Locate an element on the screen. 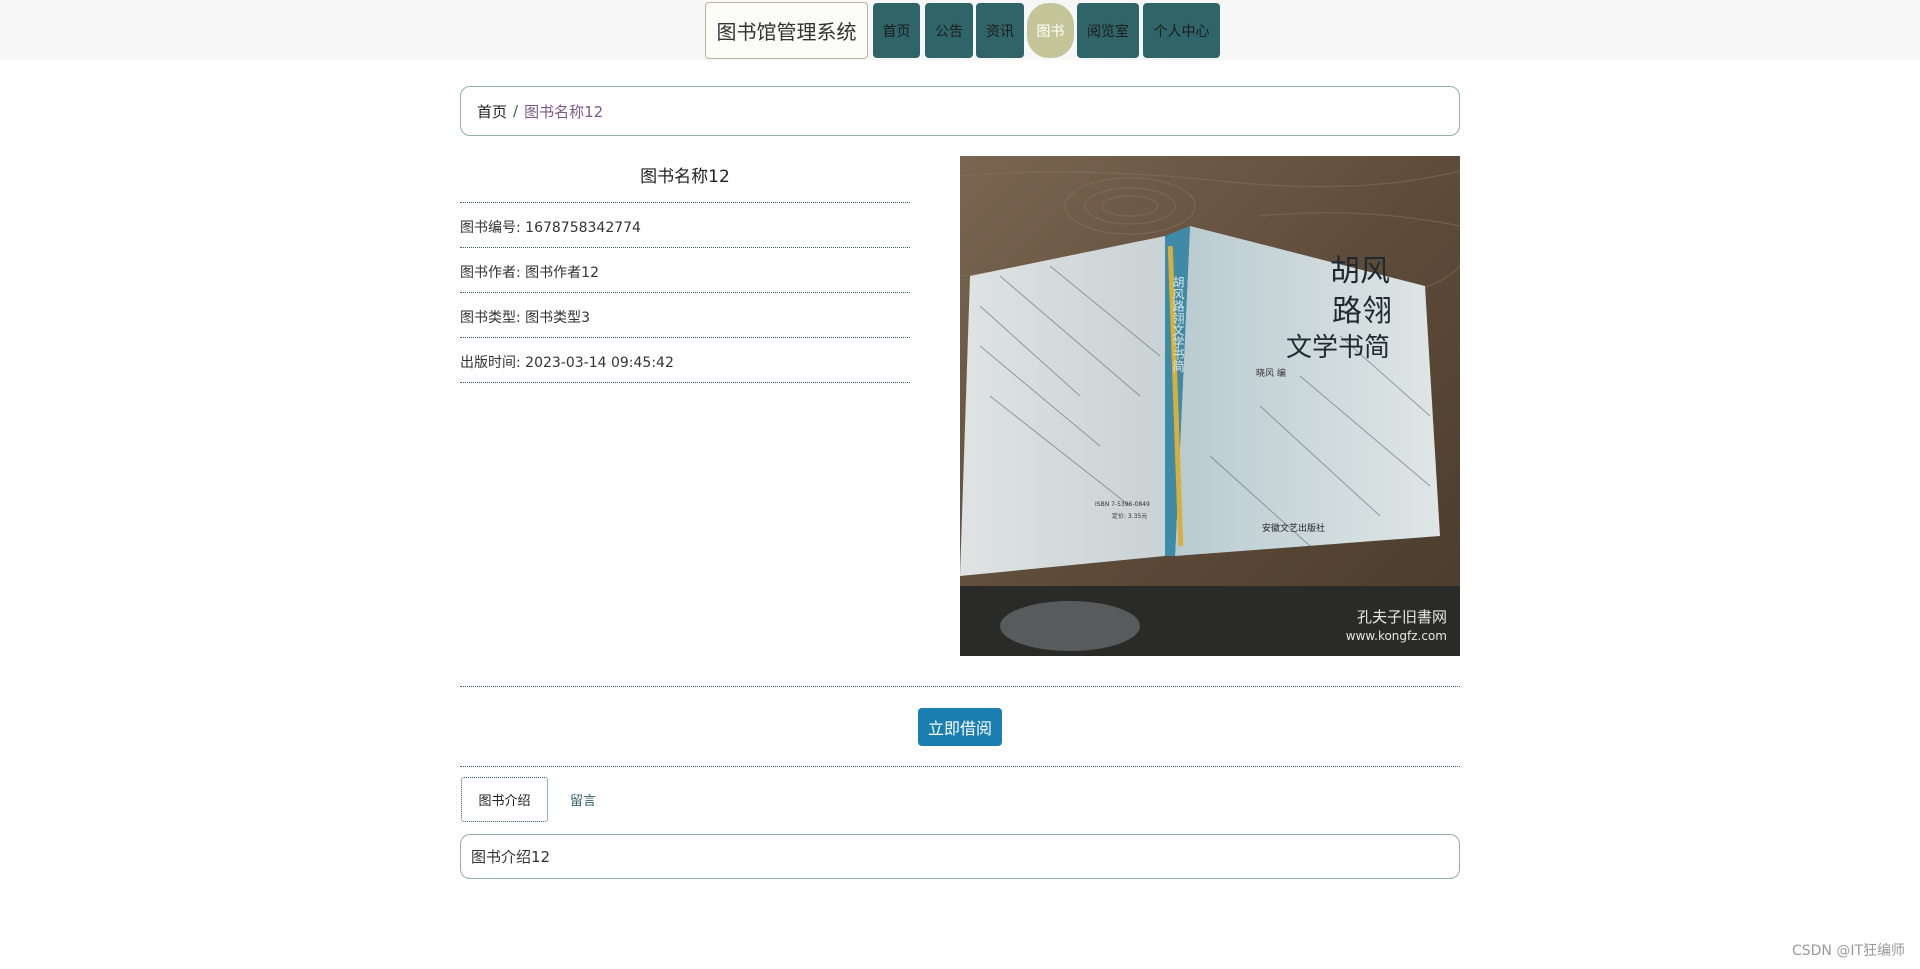 The height and width of the screenshot is (969, 1920). book-type-row: 图书类型: 图书类型3 is located at coordinates (685, 317).